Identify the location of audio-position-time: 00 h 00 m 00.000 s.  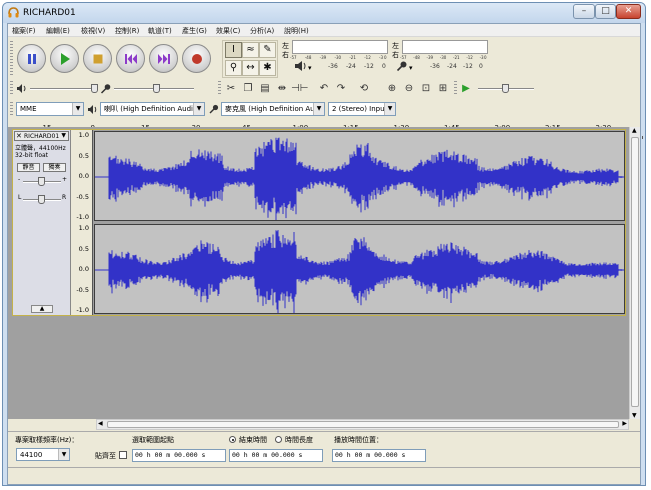
(379, 455).